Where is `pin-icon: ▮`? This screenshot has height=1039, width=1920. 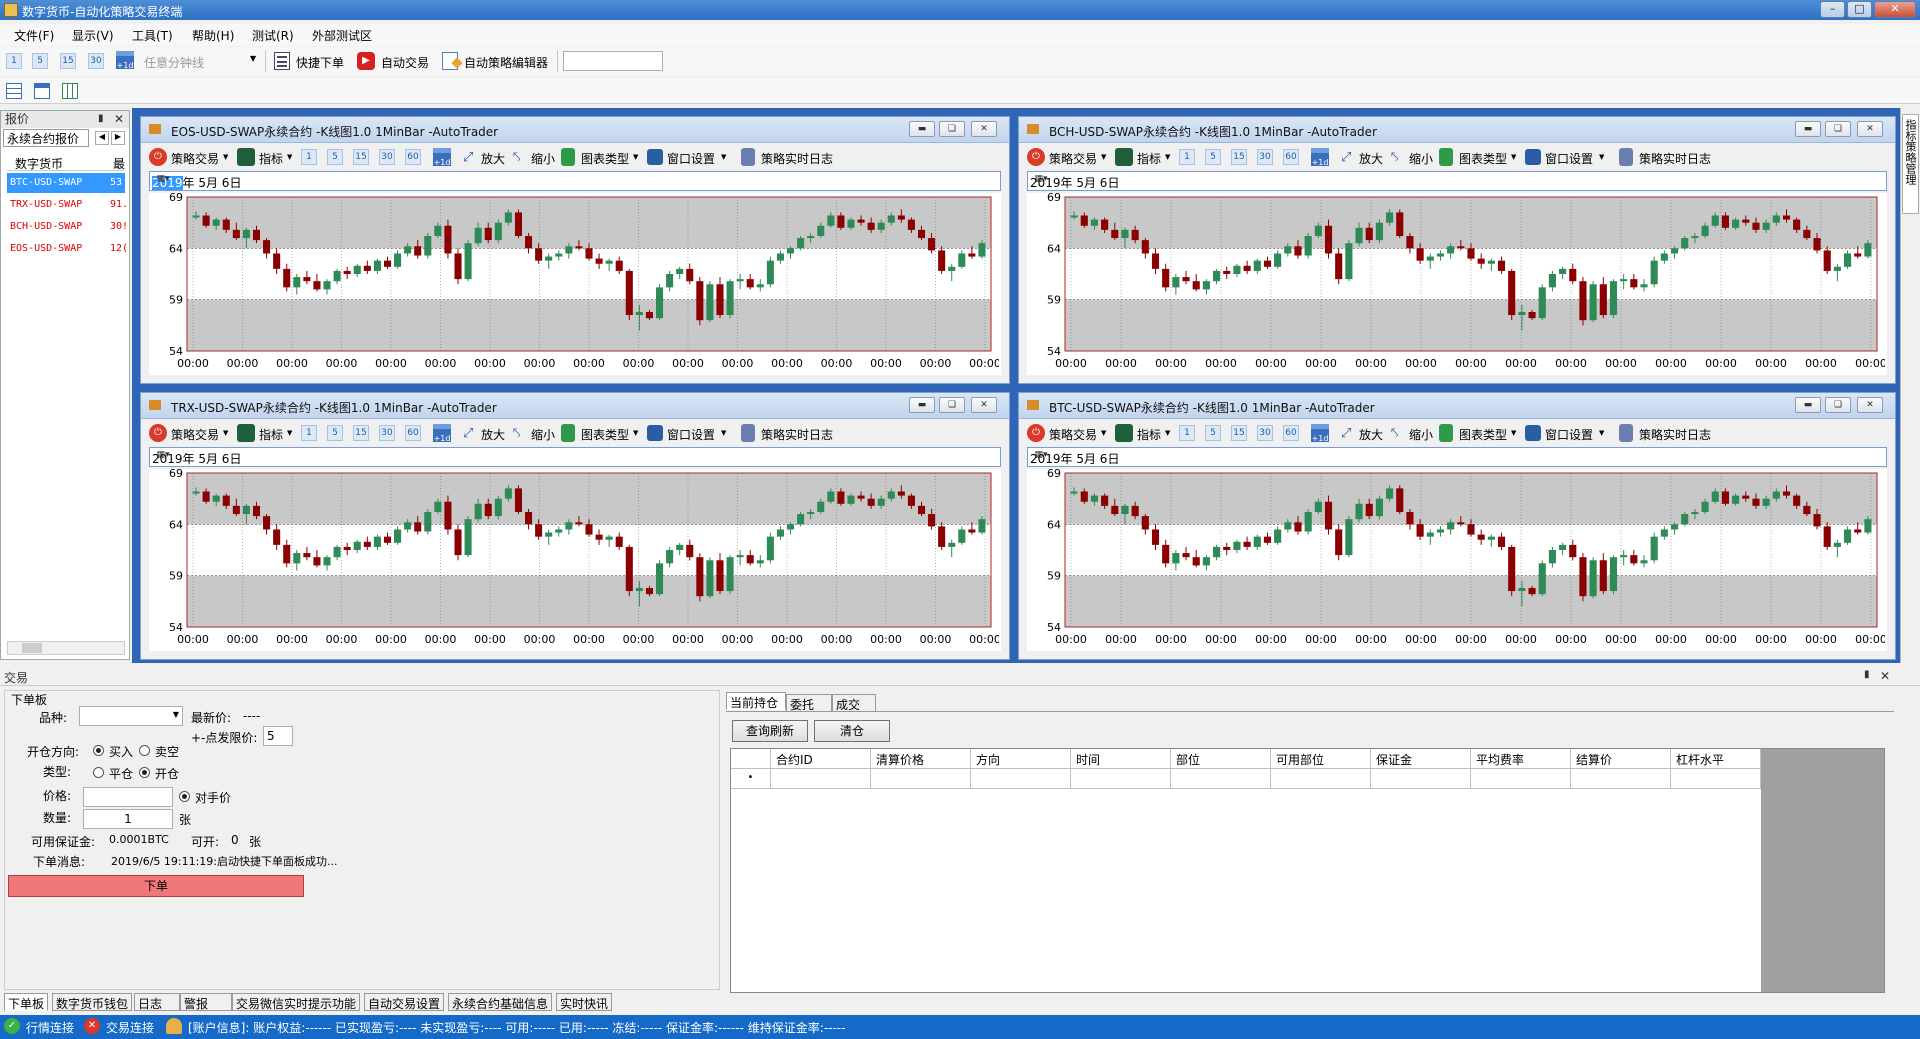 pin-icon: ▮ is located at coordinates (101, 119).